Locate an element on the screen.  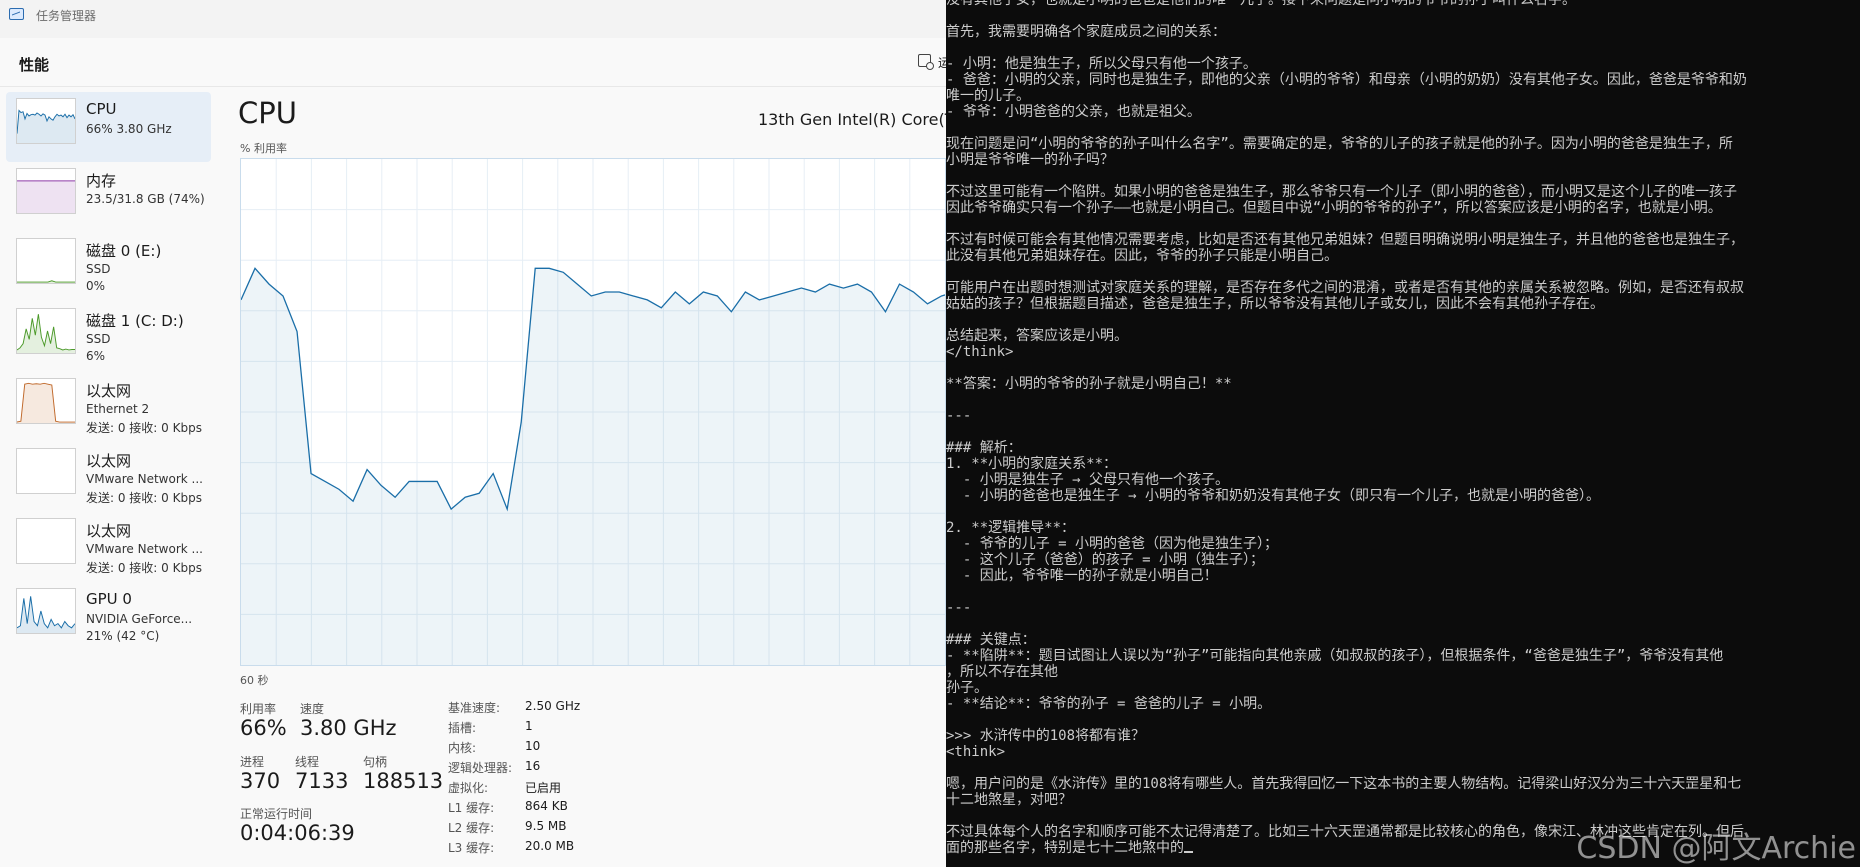
sidebar-item-memory: 内存 23.5/31.8 GB (74%) is located at coordinates (108, 197).